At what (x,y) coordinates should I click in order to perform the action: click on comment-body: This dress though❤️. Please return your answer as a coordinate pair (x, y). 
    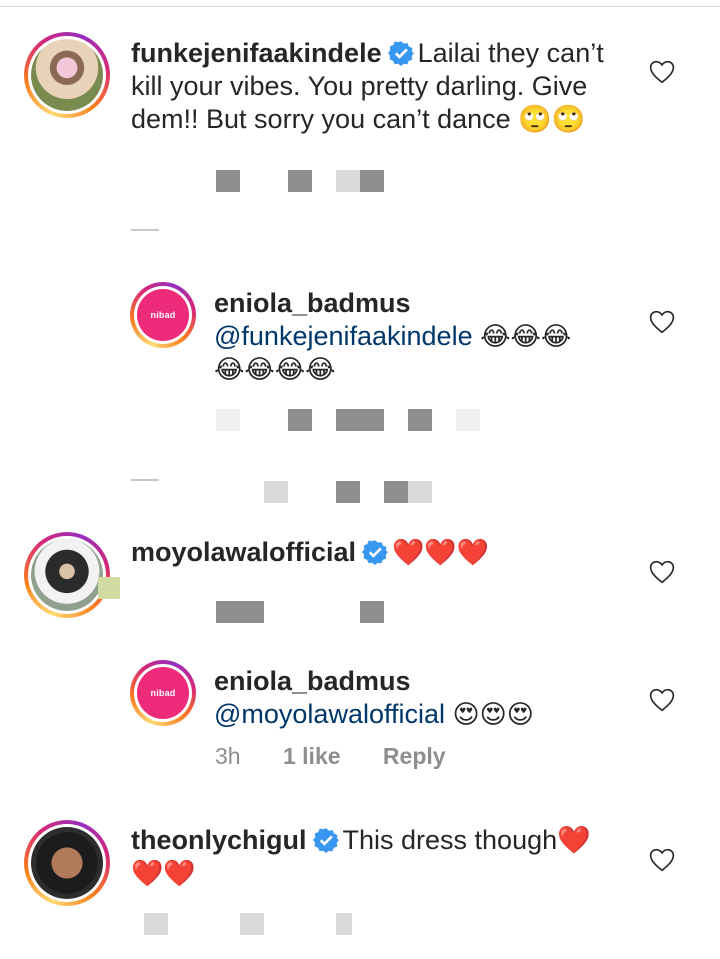
    Looking at the image, I should click on (466, 840).